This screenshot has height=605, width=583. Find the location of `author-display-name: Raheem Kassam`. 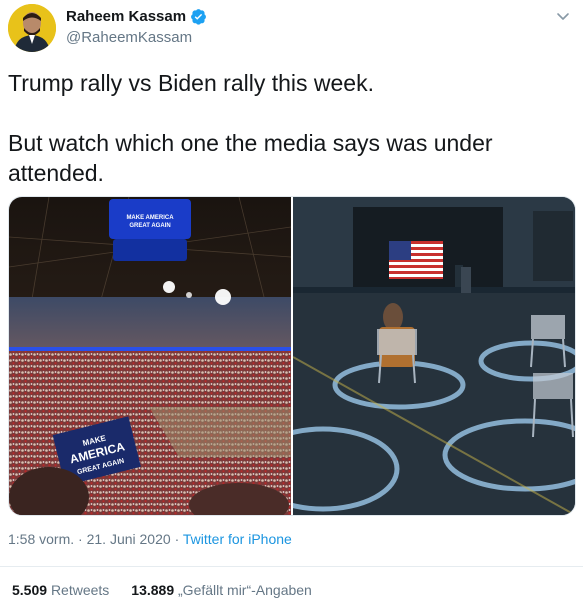

author-display-name: Raheem Kassam is located at coordinates (126, 16).